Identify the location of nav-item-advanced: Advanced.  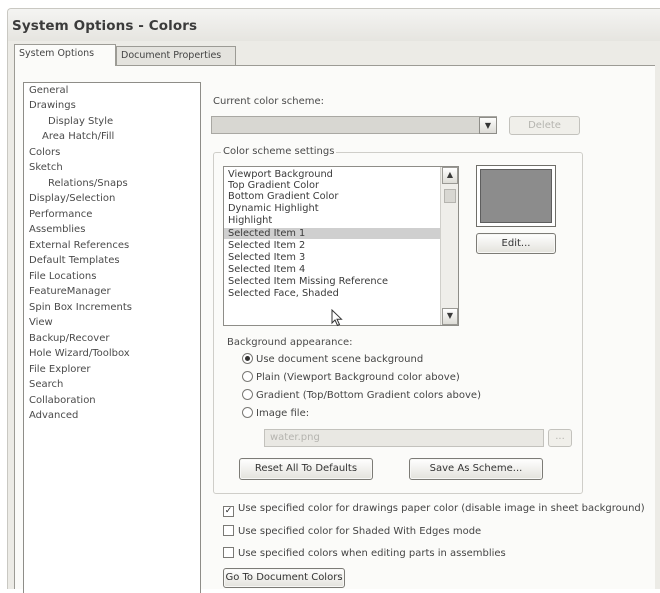
(53, 415).